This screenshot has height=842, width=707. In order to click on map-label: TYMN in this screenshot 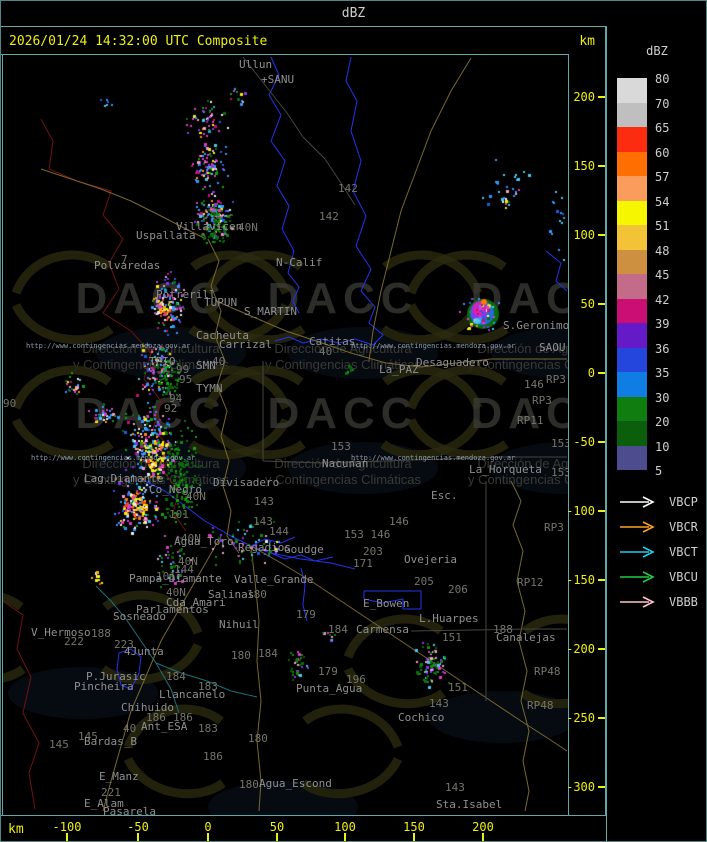, I will do `click(209, 388)`.